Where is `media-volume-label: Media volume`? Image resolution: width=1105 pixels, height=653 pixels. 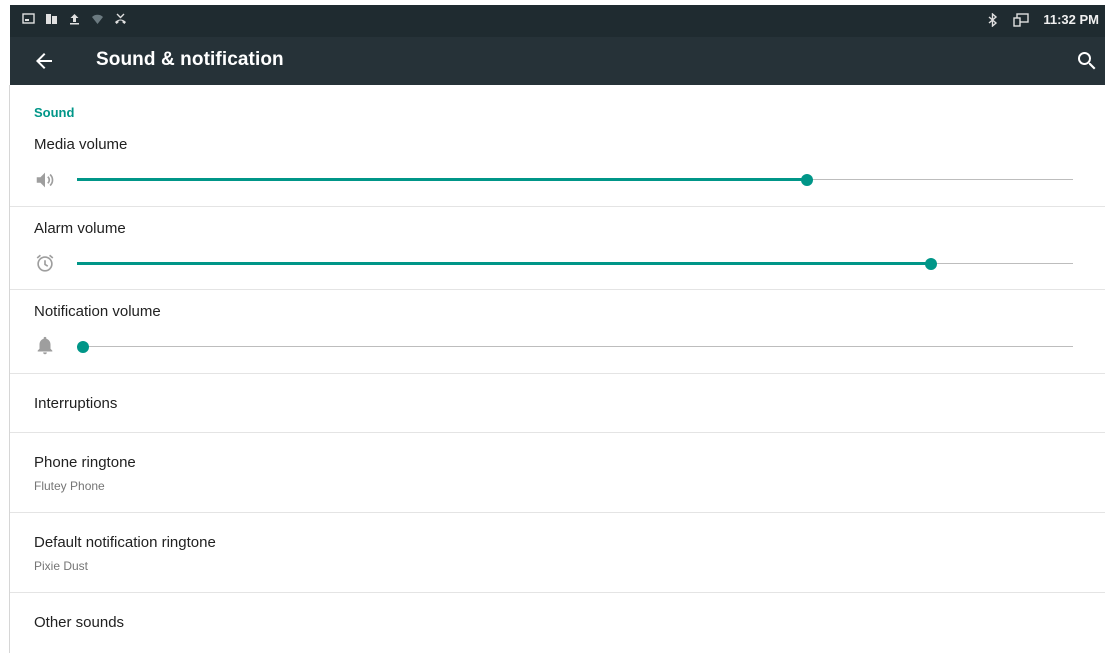 media-volume-label: Media volume is located at coordinates (81, 144).